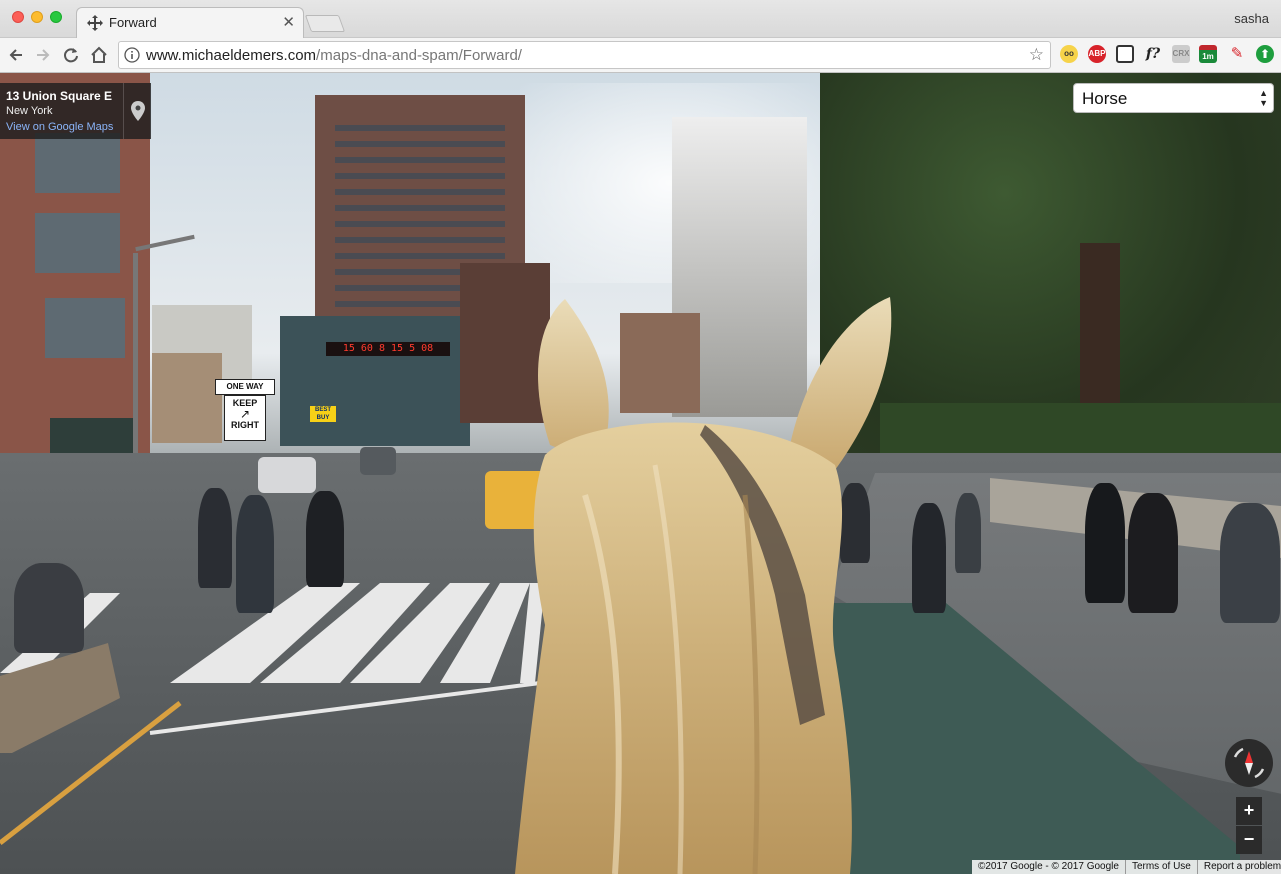 Image resolution: width=1281 pixels, height=874 pixels. I want to click on copyright-text: ©2017 Google - © 2017 Google, so click(1048, 866).